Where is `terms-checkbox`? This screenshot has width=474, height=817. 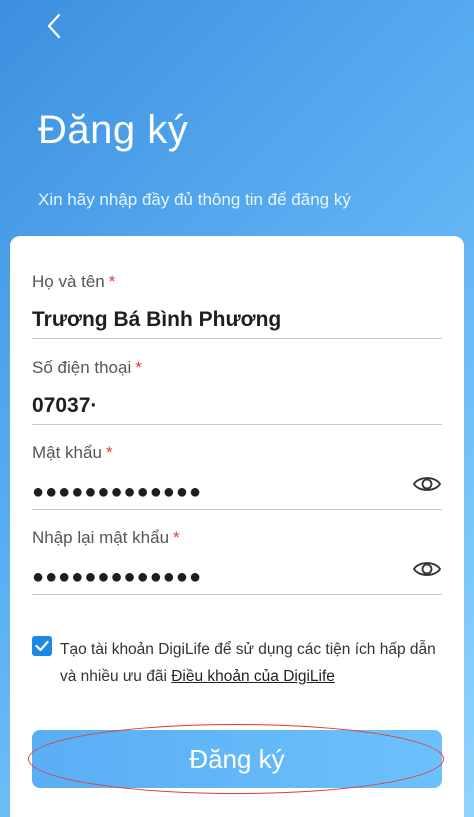
terms-checkbox is located at coordinates (42, 646).